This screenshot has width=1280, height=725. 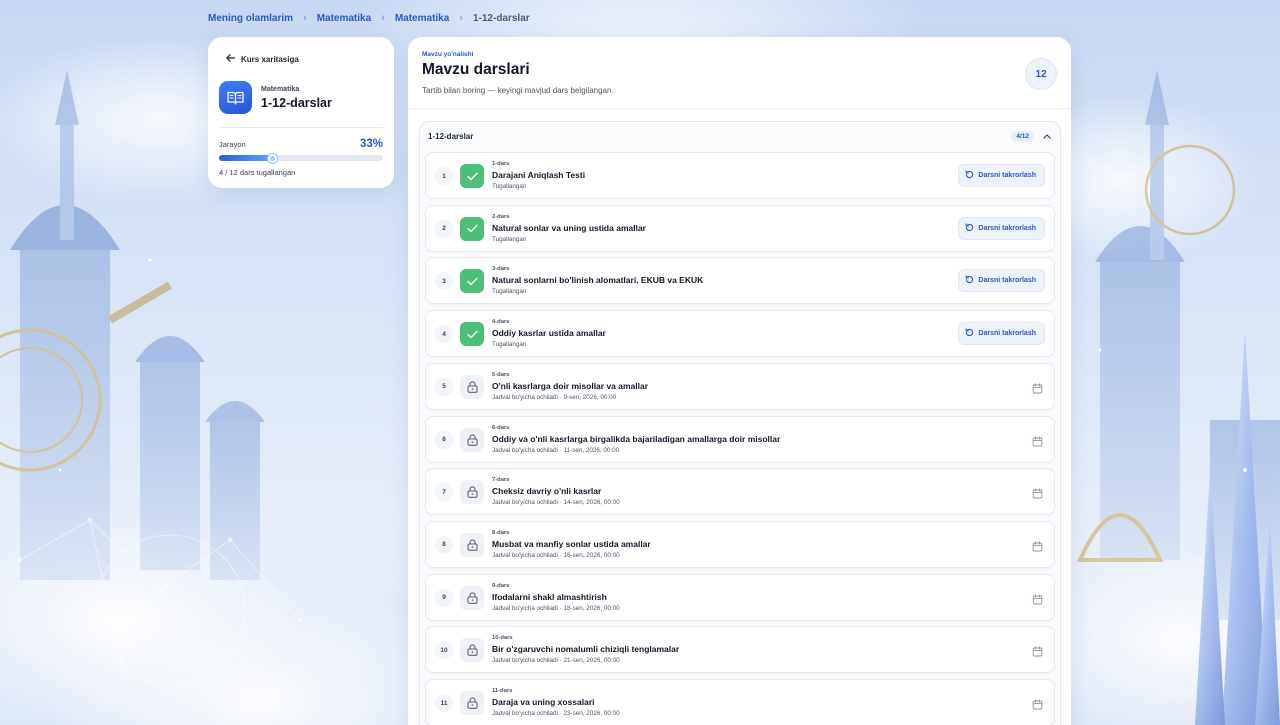 What do you see at coordinates (1041, 74) in the screenshot?
I see `total-lessons-badge: 12` at bounding box center [1041, 74].